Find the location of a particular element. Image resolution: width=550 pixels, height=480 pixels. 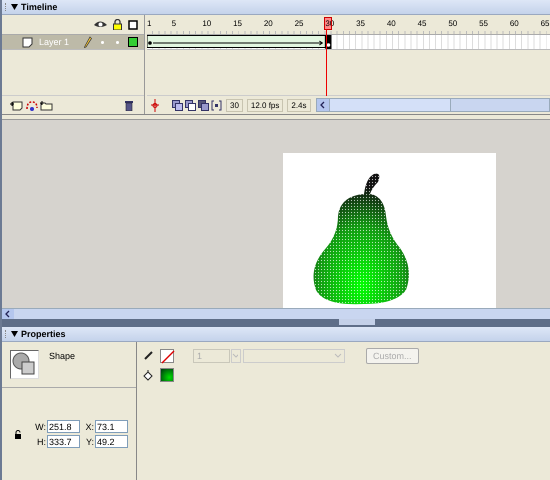

panel-header: Properties is located at coordinates (276, 334).